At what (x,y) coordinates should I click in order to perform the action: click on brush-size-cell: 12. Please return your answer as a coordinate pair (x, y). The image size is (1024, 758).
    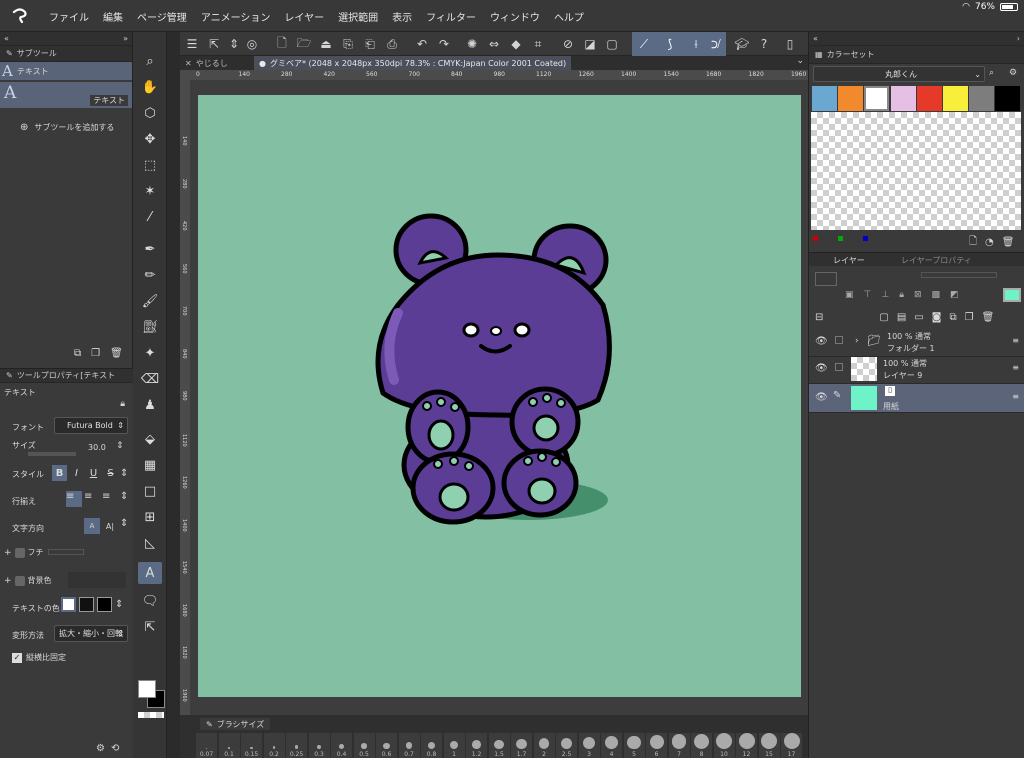
    Looking at the image, I should click on (746, 745).